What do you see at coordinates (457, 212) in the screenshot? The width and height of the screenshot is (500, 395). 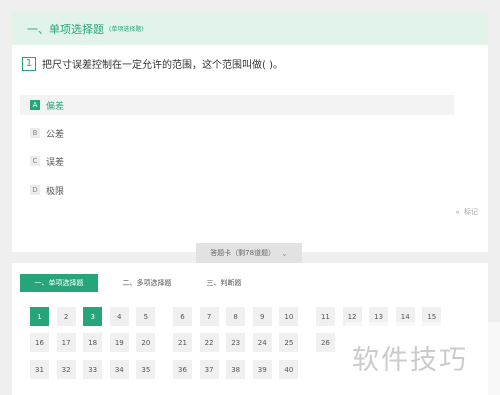 I see `tag-icon: ⚬` at bounding box center [457, 212].